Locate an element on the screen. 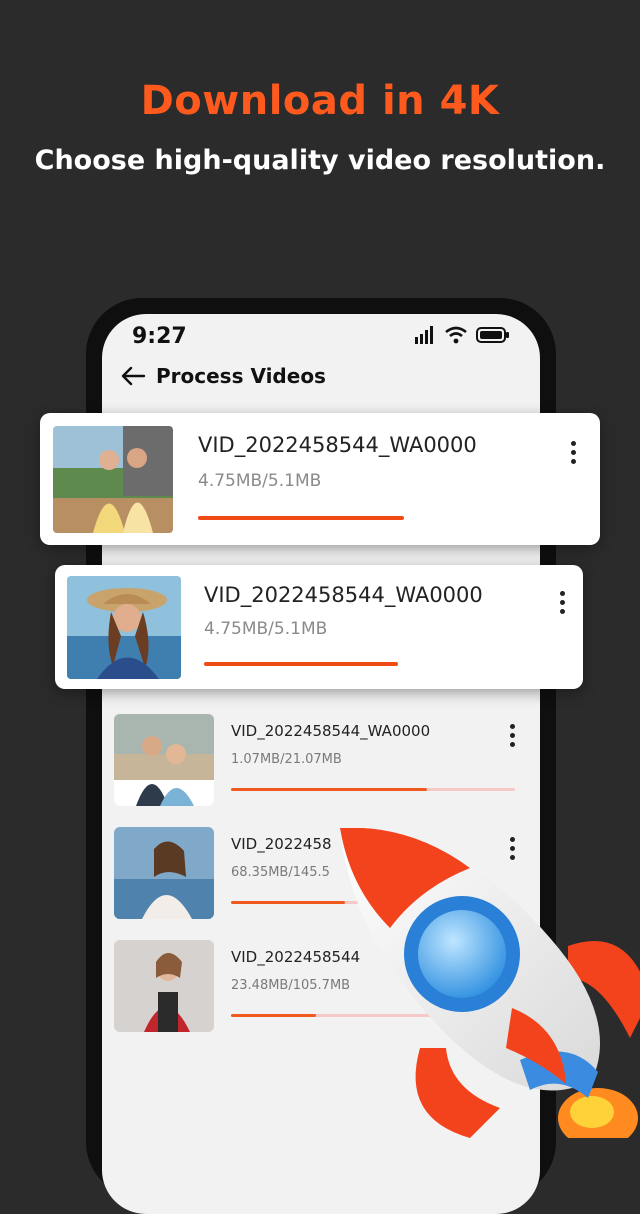 The height and width of the screenshot is (1214, 640). status-icons is located at coordinates (462, 335).